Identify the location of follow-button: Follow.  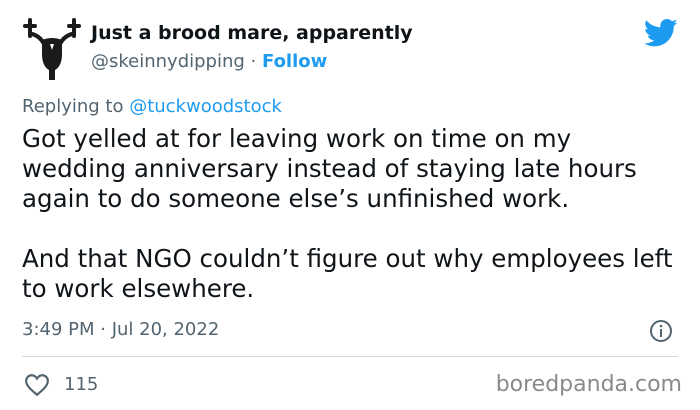
(294, 61).